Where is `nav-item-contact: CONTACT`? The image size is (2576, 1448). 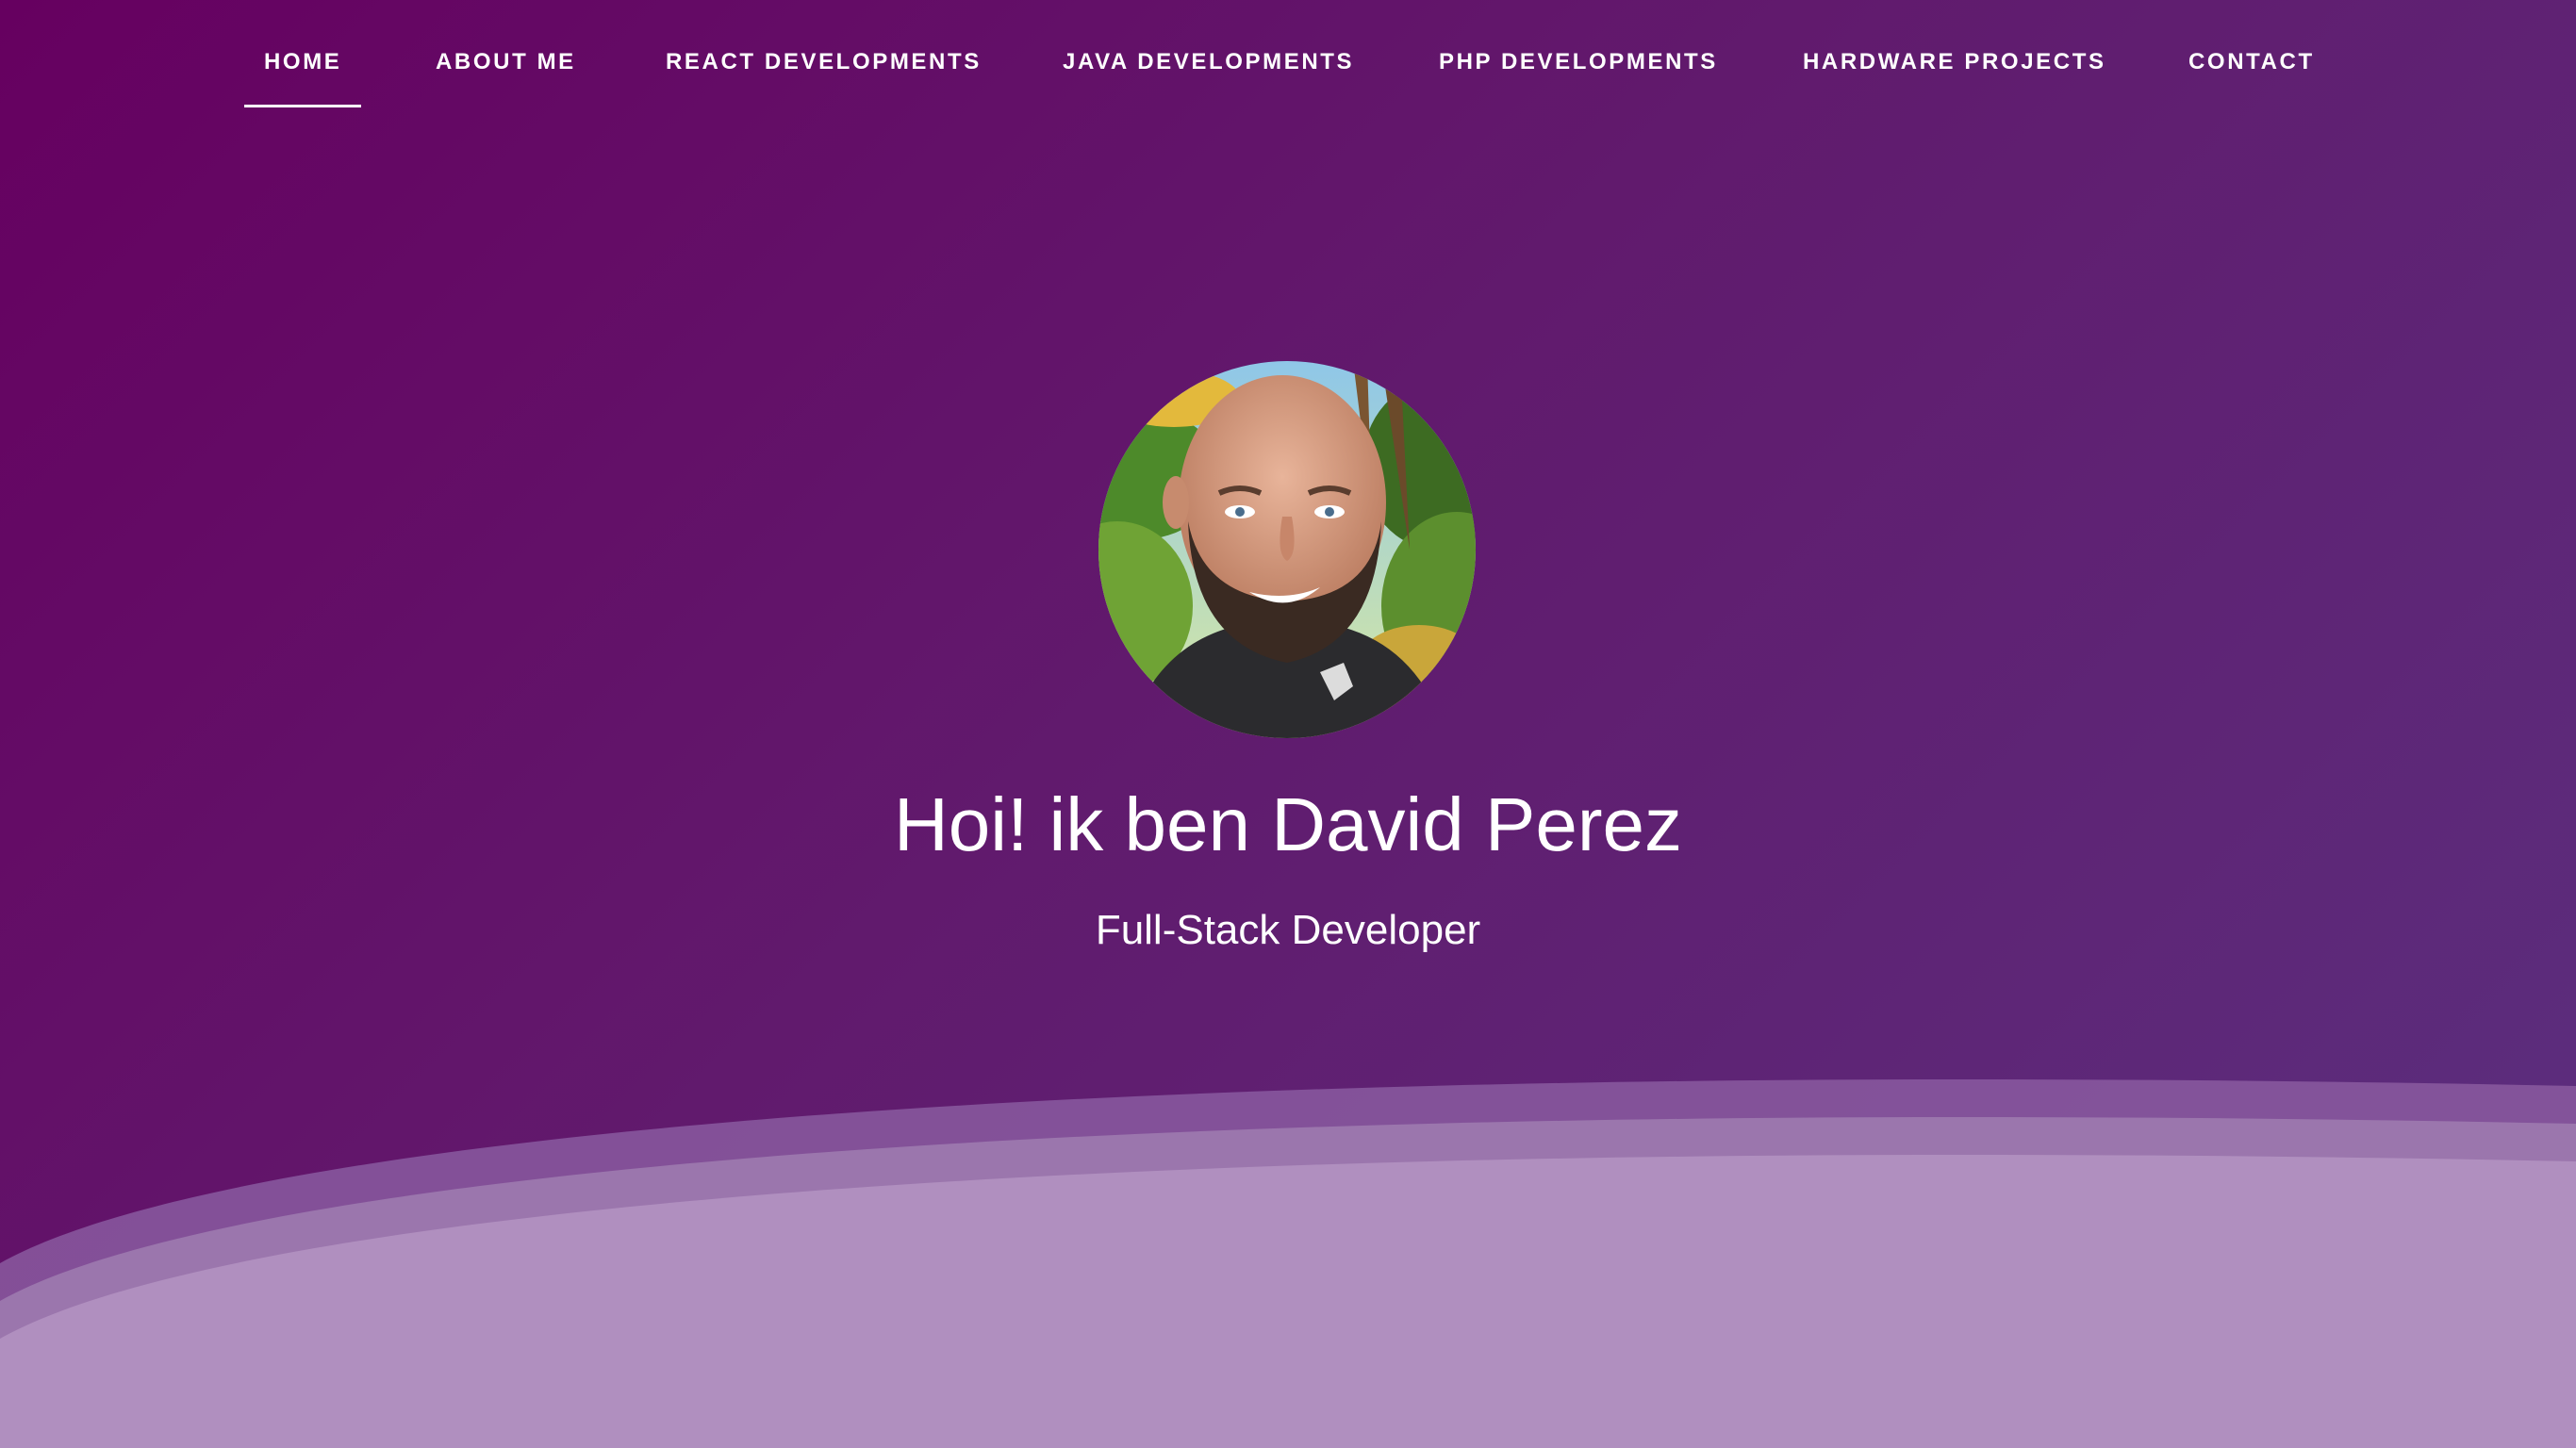 nav-item-contact: CONTACT is located at coordinates (2251, 62).